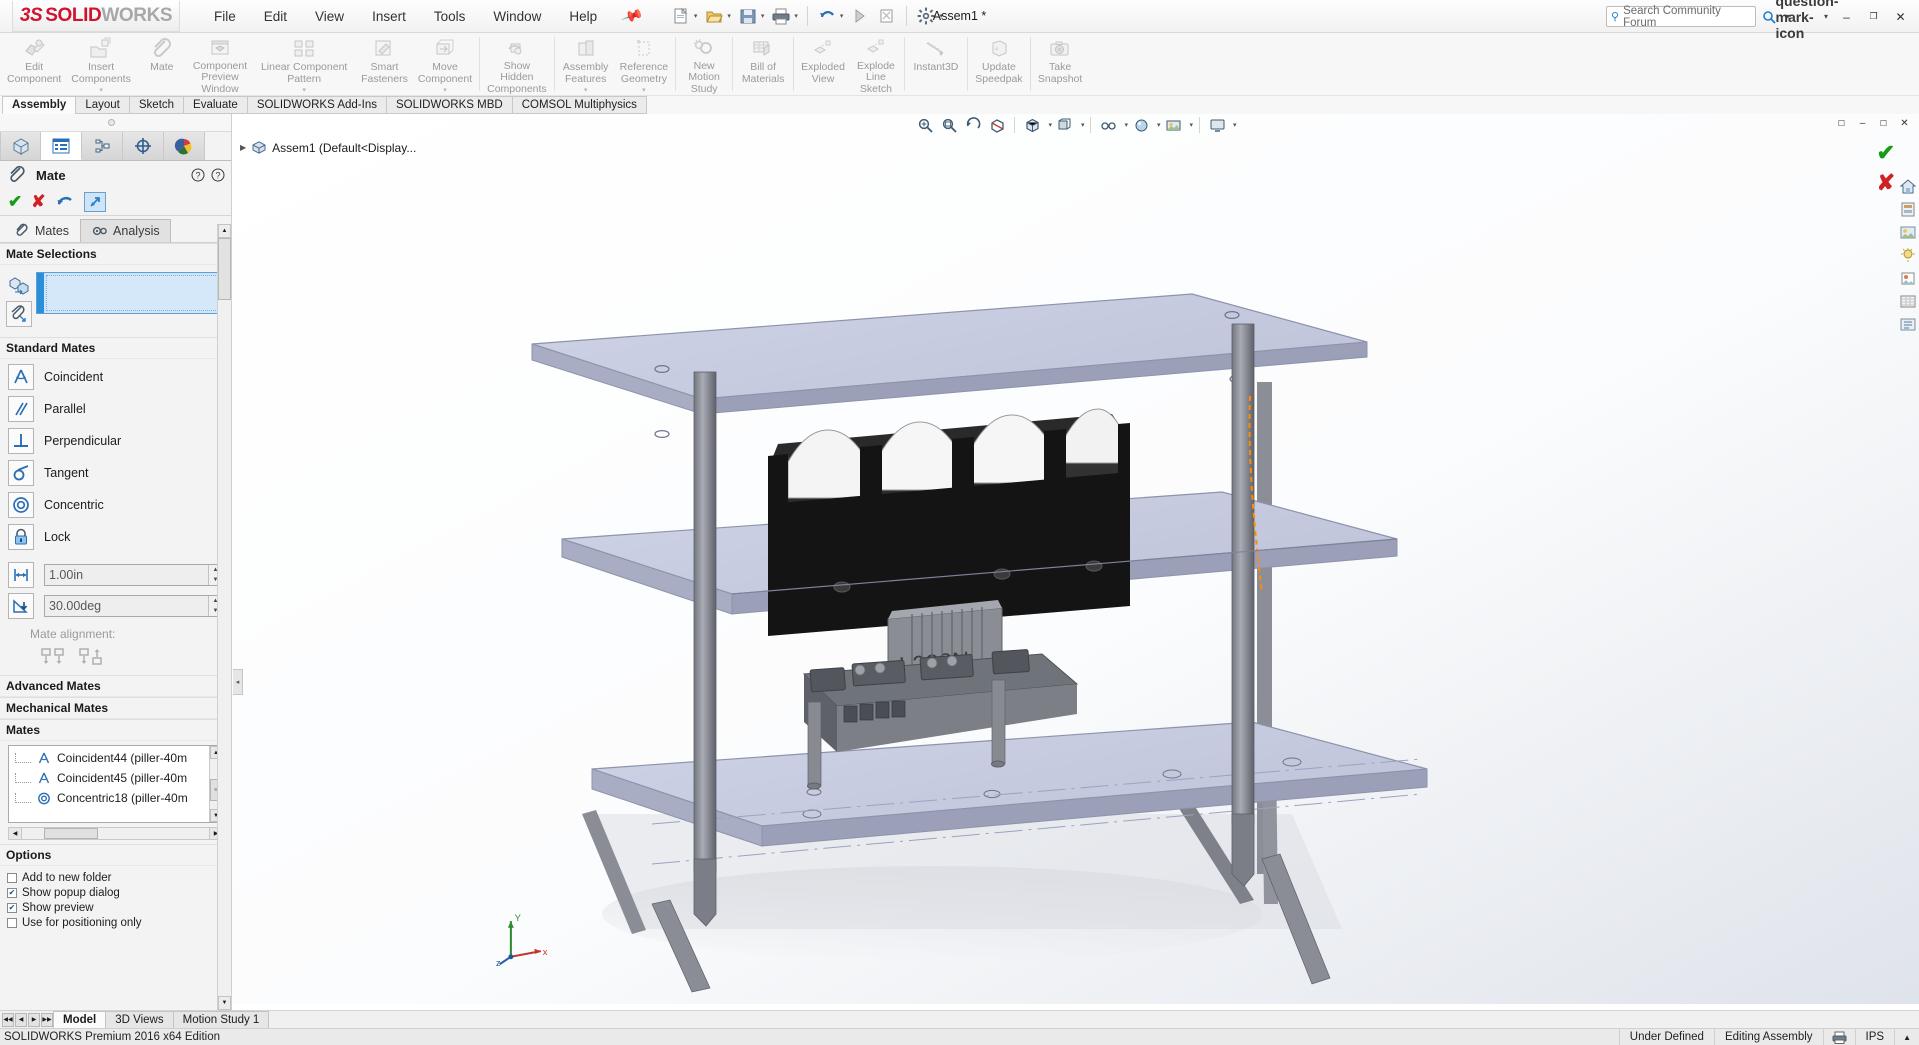 Image resolution: width=1919 pixels, height=1045 pixels. Describe the element at coordinates (198, 175) in the screenshot. I see `help-bubble-icon: ?` at that location.